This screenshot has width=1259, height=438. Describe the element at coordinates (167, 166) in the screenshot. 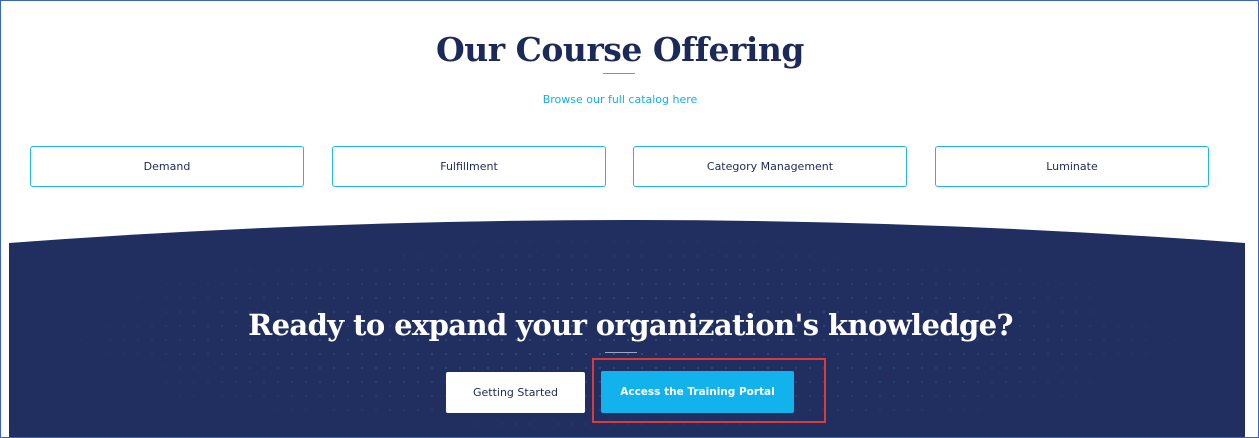

I see `course-button-demand: Demand` at that location.